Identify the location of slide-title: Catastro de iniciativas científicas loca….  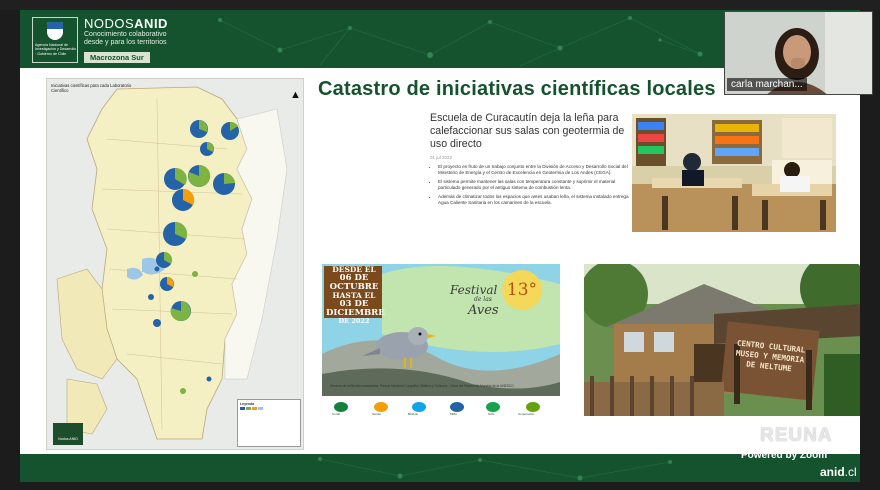
(517, 89).